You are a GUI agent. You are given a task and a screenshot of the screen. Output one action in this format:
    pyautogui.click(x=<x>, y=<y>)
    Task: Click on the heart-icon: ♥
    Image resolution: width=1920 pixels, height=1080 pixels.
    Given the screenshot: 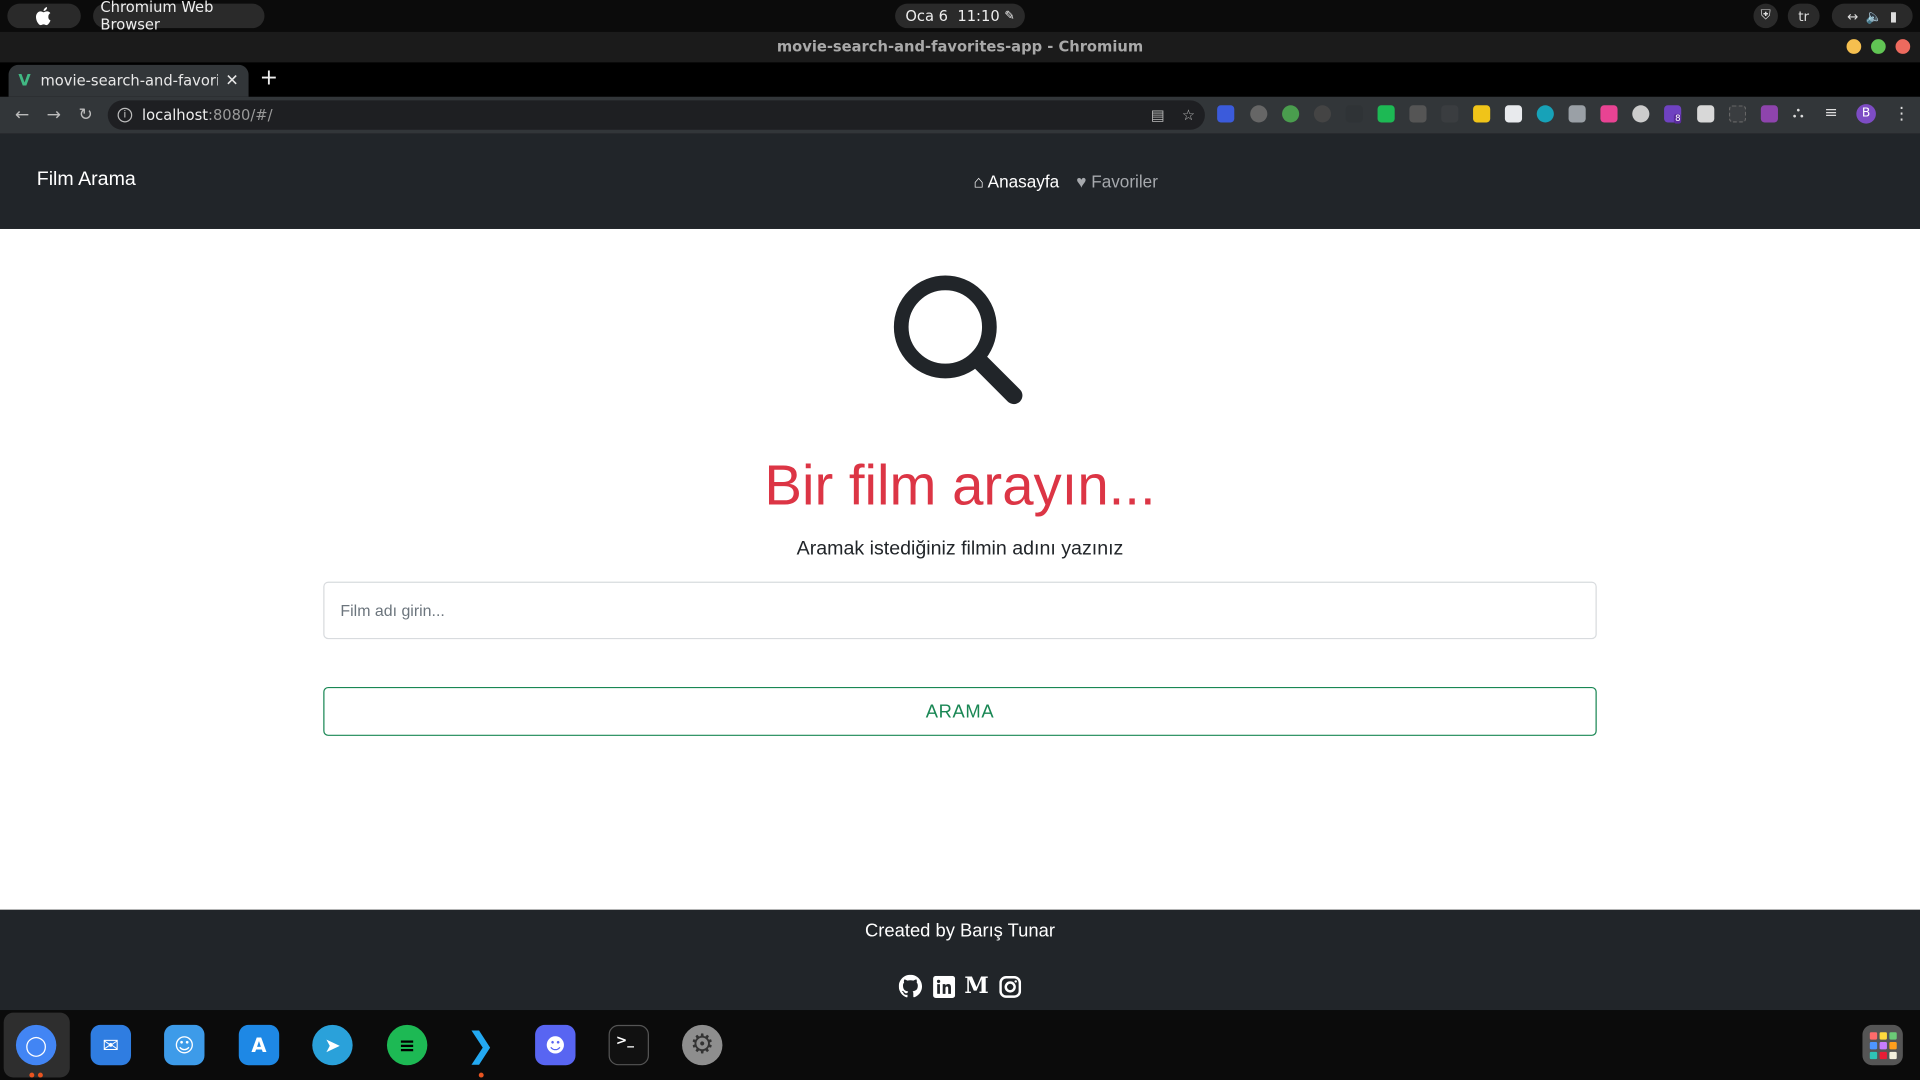 What is the action you would take?
    pyautogui.click(x=1081, y=181)
    